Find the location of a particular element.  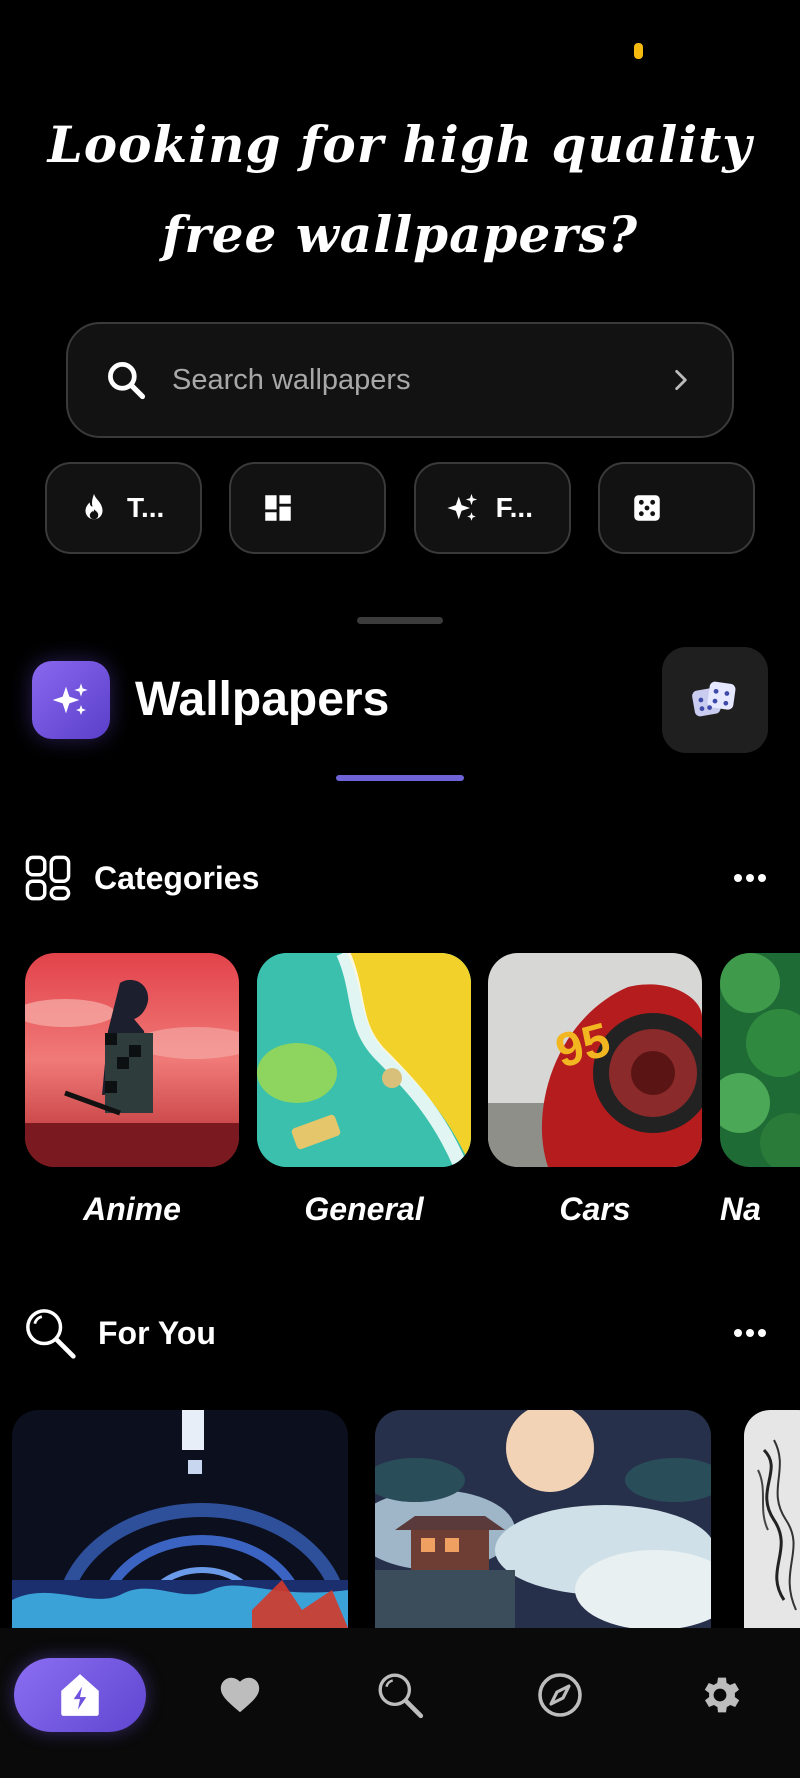

nav-explore is located at coordinates (560, 1695).